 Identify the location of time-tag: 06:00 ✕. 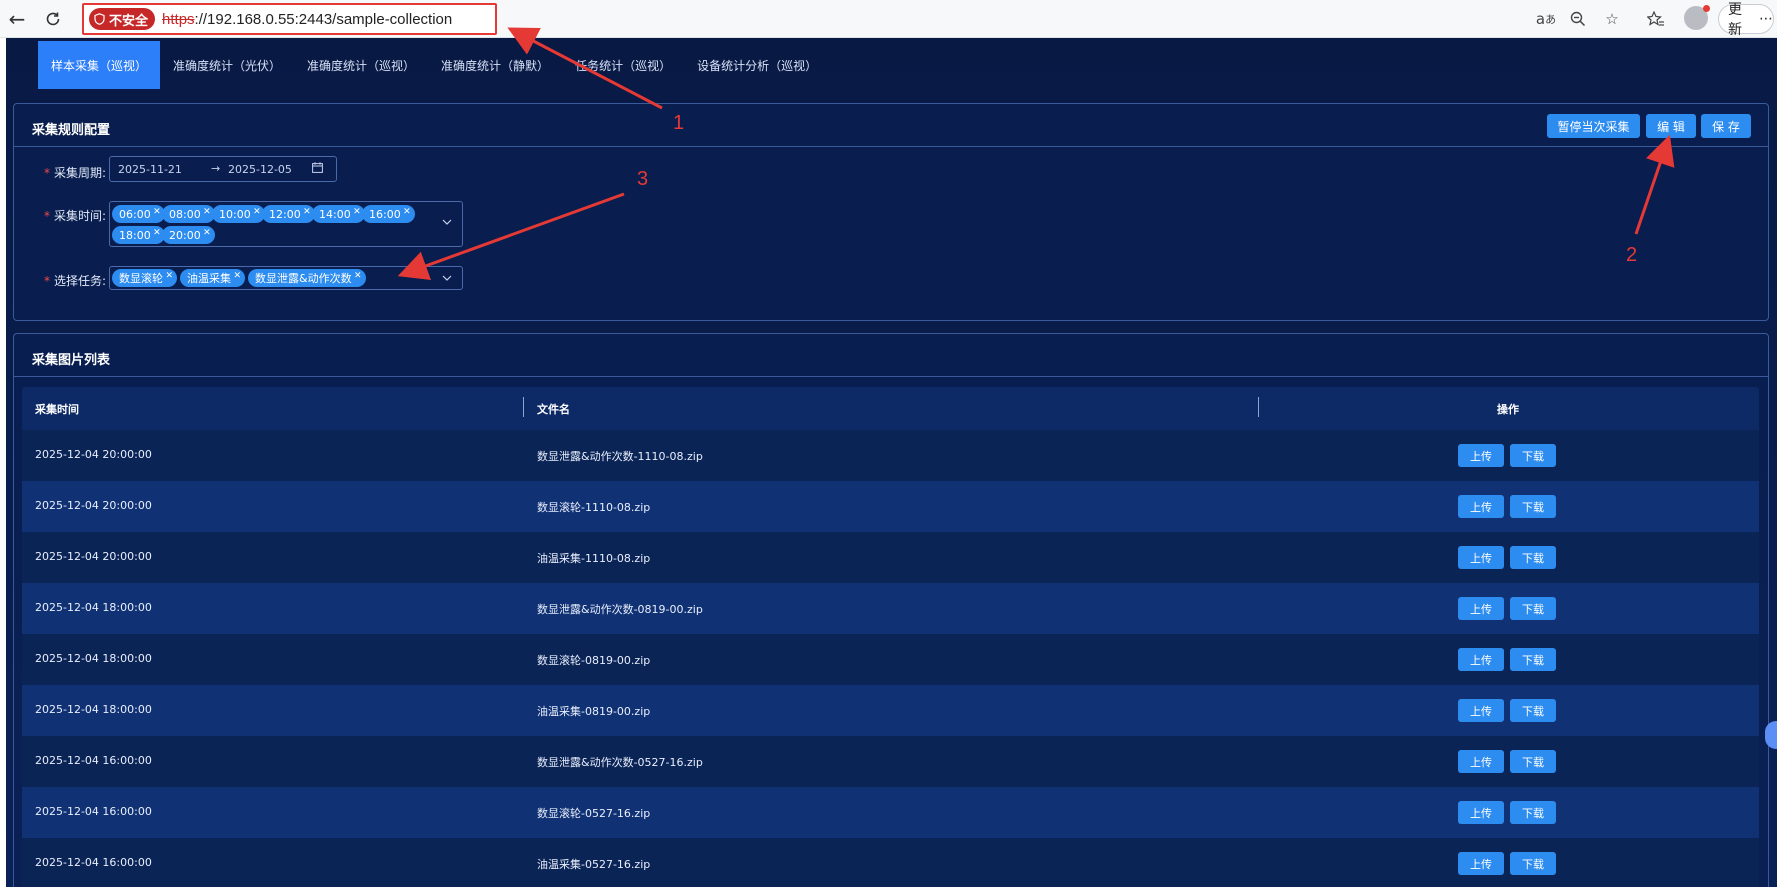
(138, 214).